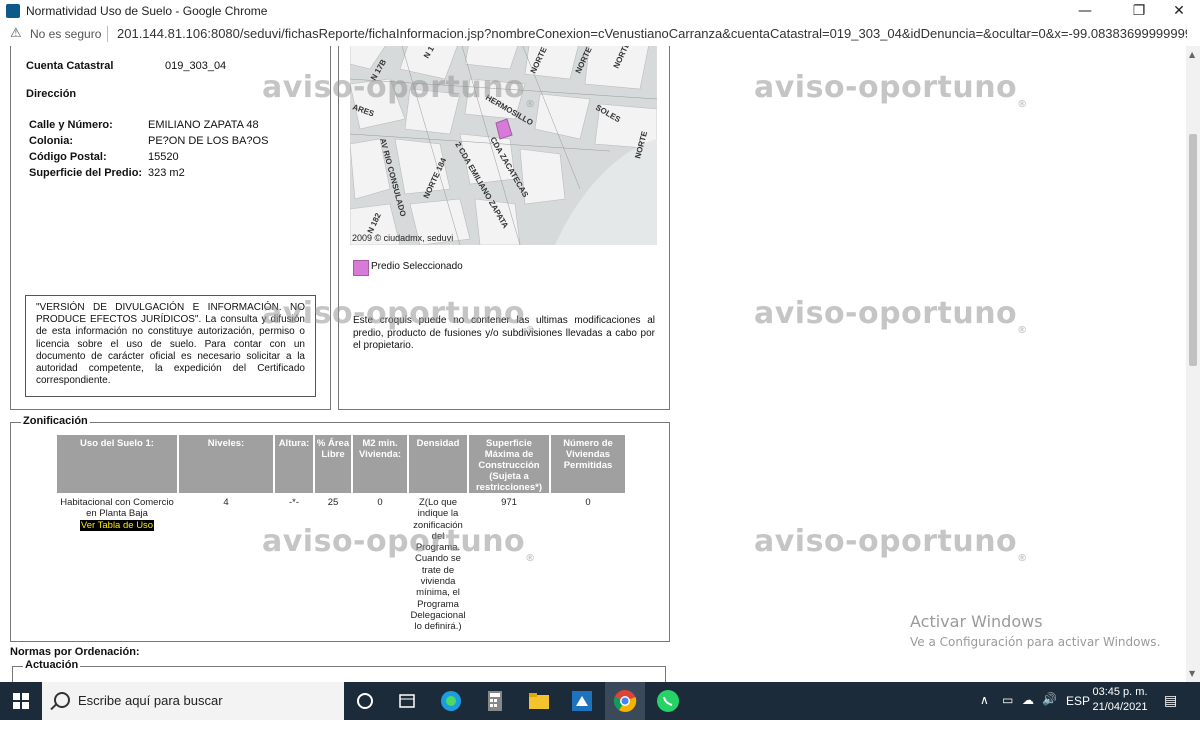  What do you see at coordinates (1120, 700) in the screenshot?
I see `system-clock: 03:45 p. m. 21/04/2021` at bounding box center [1120, 700].